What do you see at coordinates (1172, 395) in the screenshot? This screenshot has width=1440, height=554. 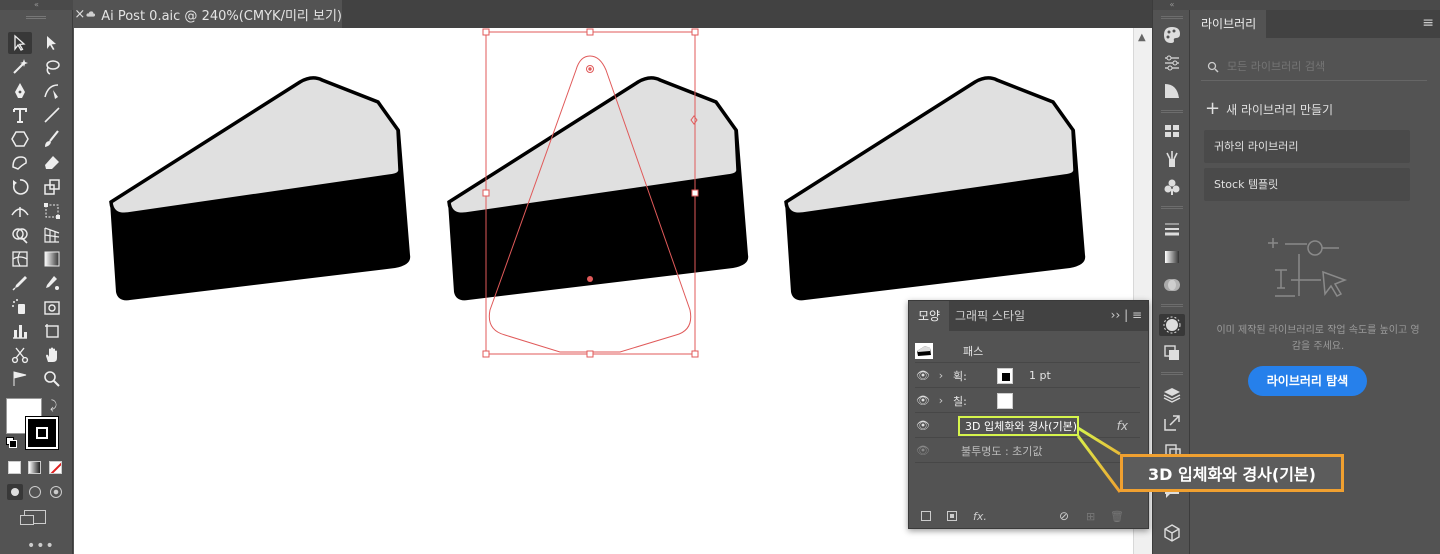 I see `layers-panel-icon` at bounding box center [1172, 395].